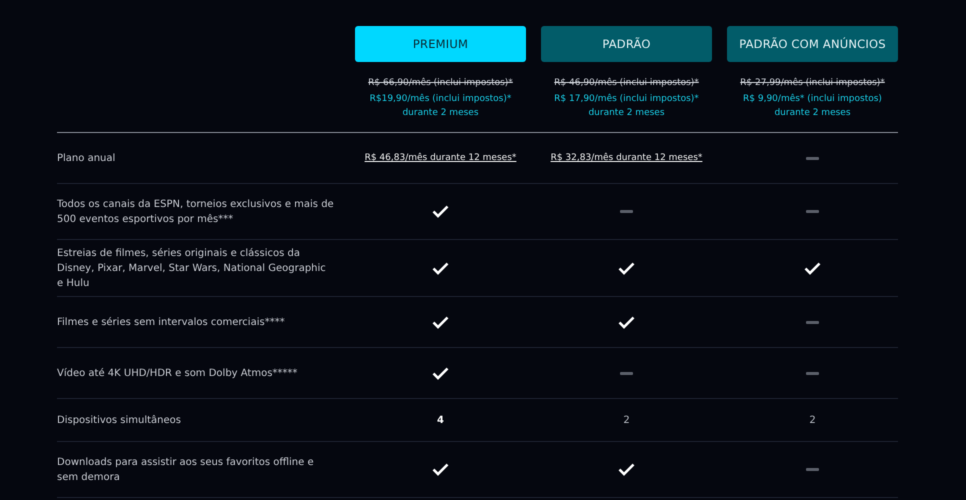 The height and width of the screenshot is (500, 966). I want to click on promo-price: R$ 17,90/mês (inclui impostos)* durante 2 meses, so click(626, 106).